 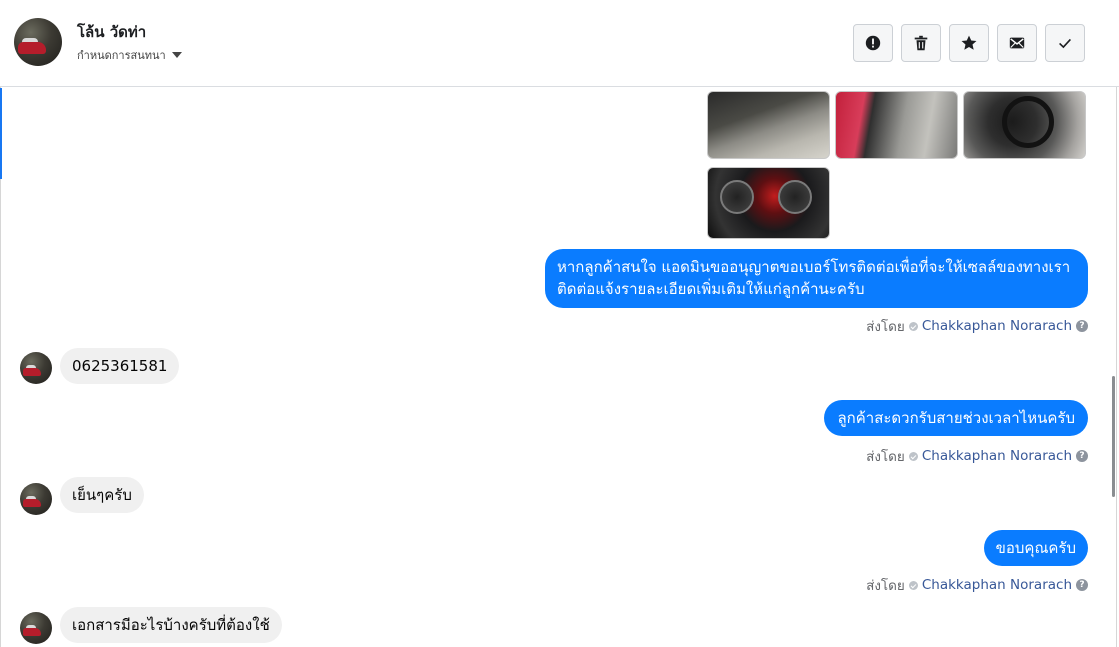 What do you see at coordinates (768, 125) in the screenshot?
I see `attachment-photo-interior` at bounding box center [768, 125].